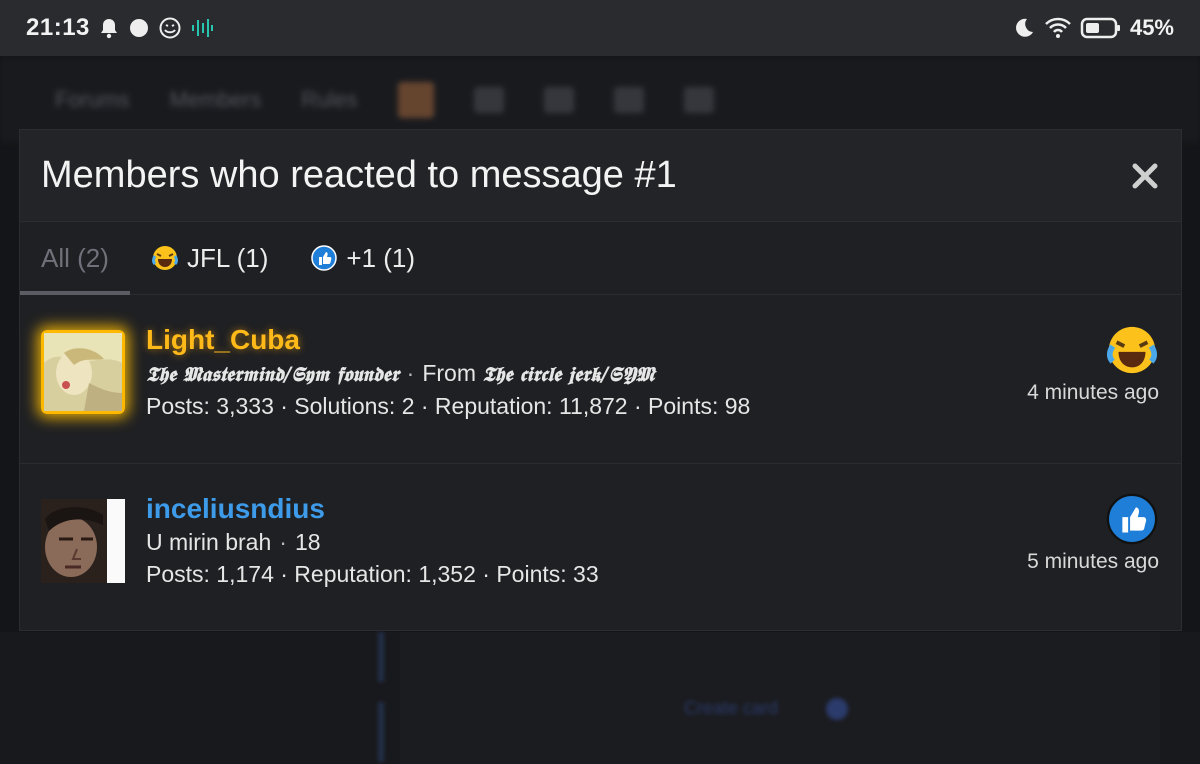  Describe the element at coordinates (92, 99) in the screenshot. I see `bg-nav-forums: Forums` at that location.